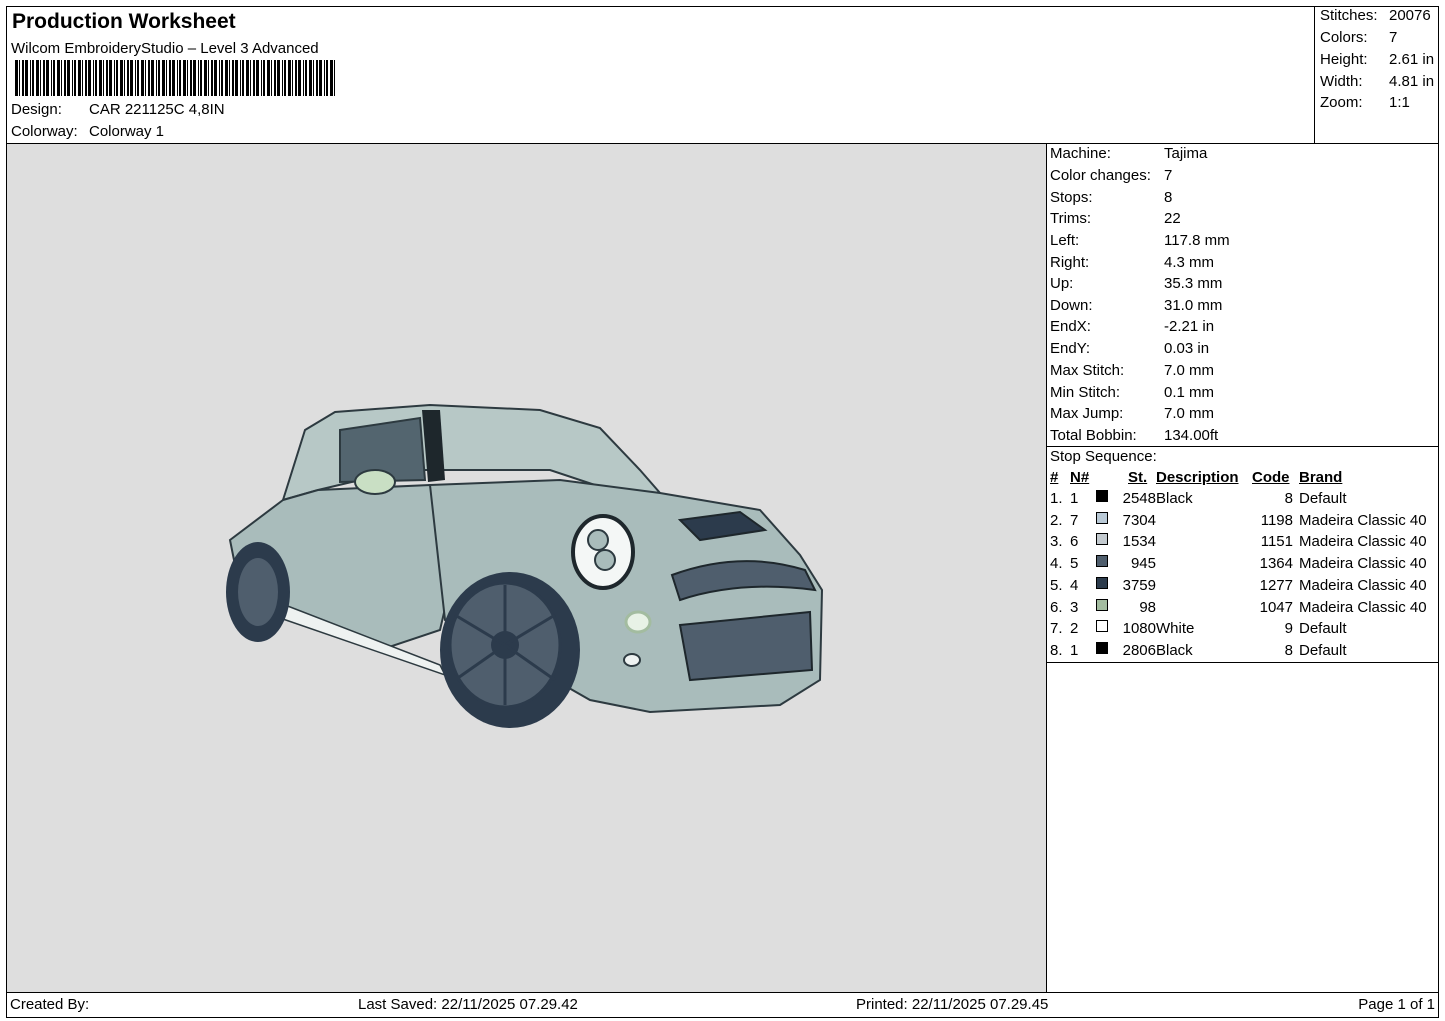 The width and height of the screenshot is (1445, 1021). I want to click on info-value: 8, so click(1168, 197).